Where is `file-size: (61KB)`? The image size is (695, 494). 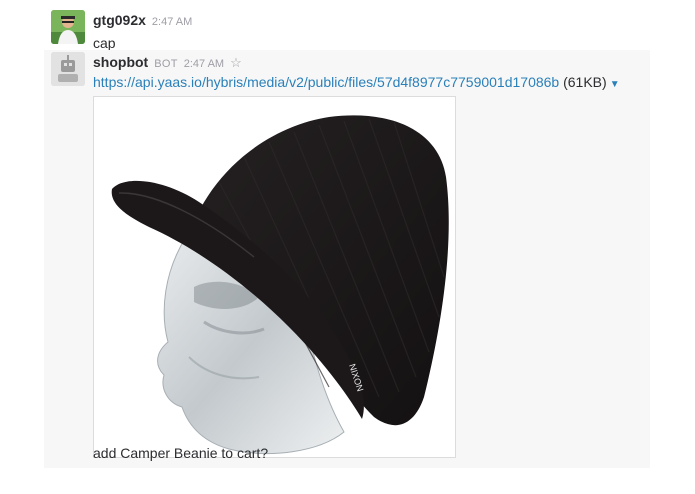
file-size: (61KB) is located at coordinates (585, 82).